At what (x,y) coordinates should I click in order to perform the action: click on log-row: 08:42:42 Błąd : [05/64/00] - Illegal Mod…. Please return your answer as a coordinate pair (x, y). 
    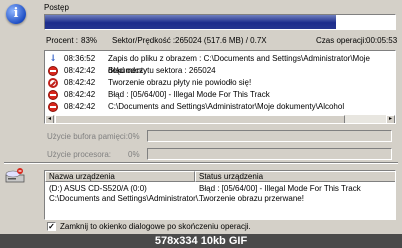
    Looking at the image, I should click on (220, 95).